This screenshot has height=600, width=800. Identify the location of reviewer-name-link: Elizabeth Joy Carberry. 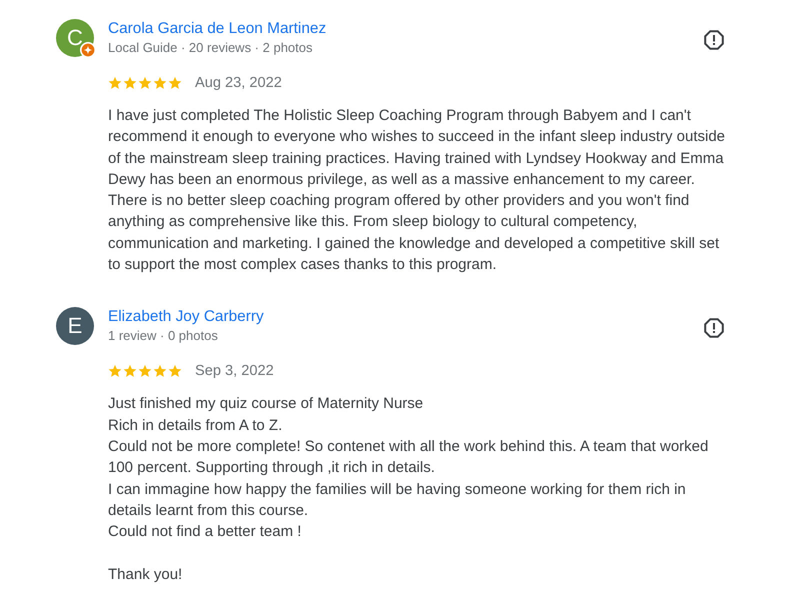
(186, 317).